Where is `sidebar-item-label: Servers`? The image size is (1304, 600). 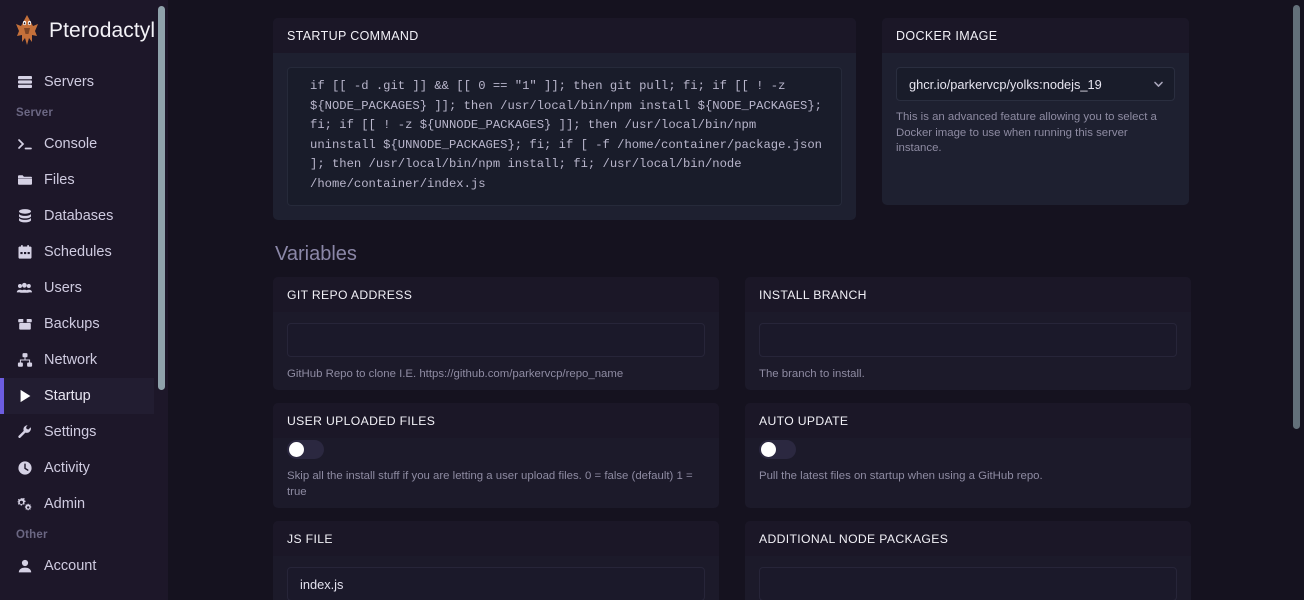
sidebar-item-label: Servers is located at coordinates (69, 82).